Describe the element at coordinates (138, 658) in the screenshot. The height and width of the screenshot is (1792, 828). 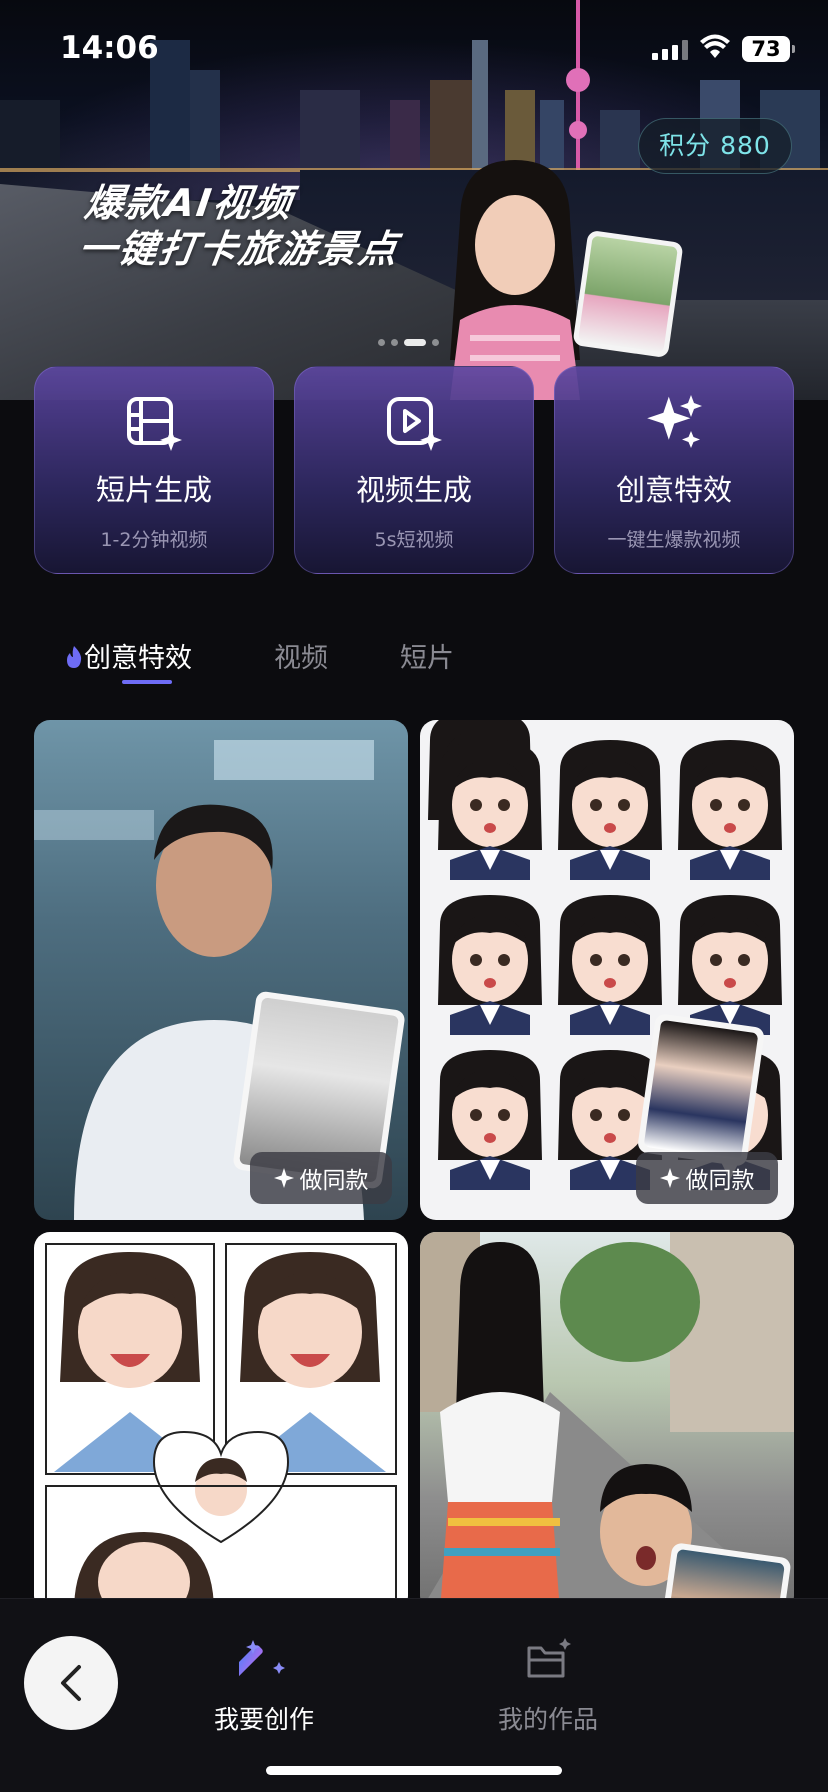
I see `tab-label: 创意特效` at that location.